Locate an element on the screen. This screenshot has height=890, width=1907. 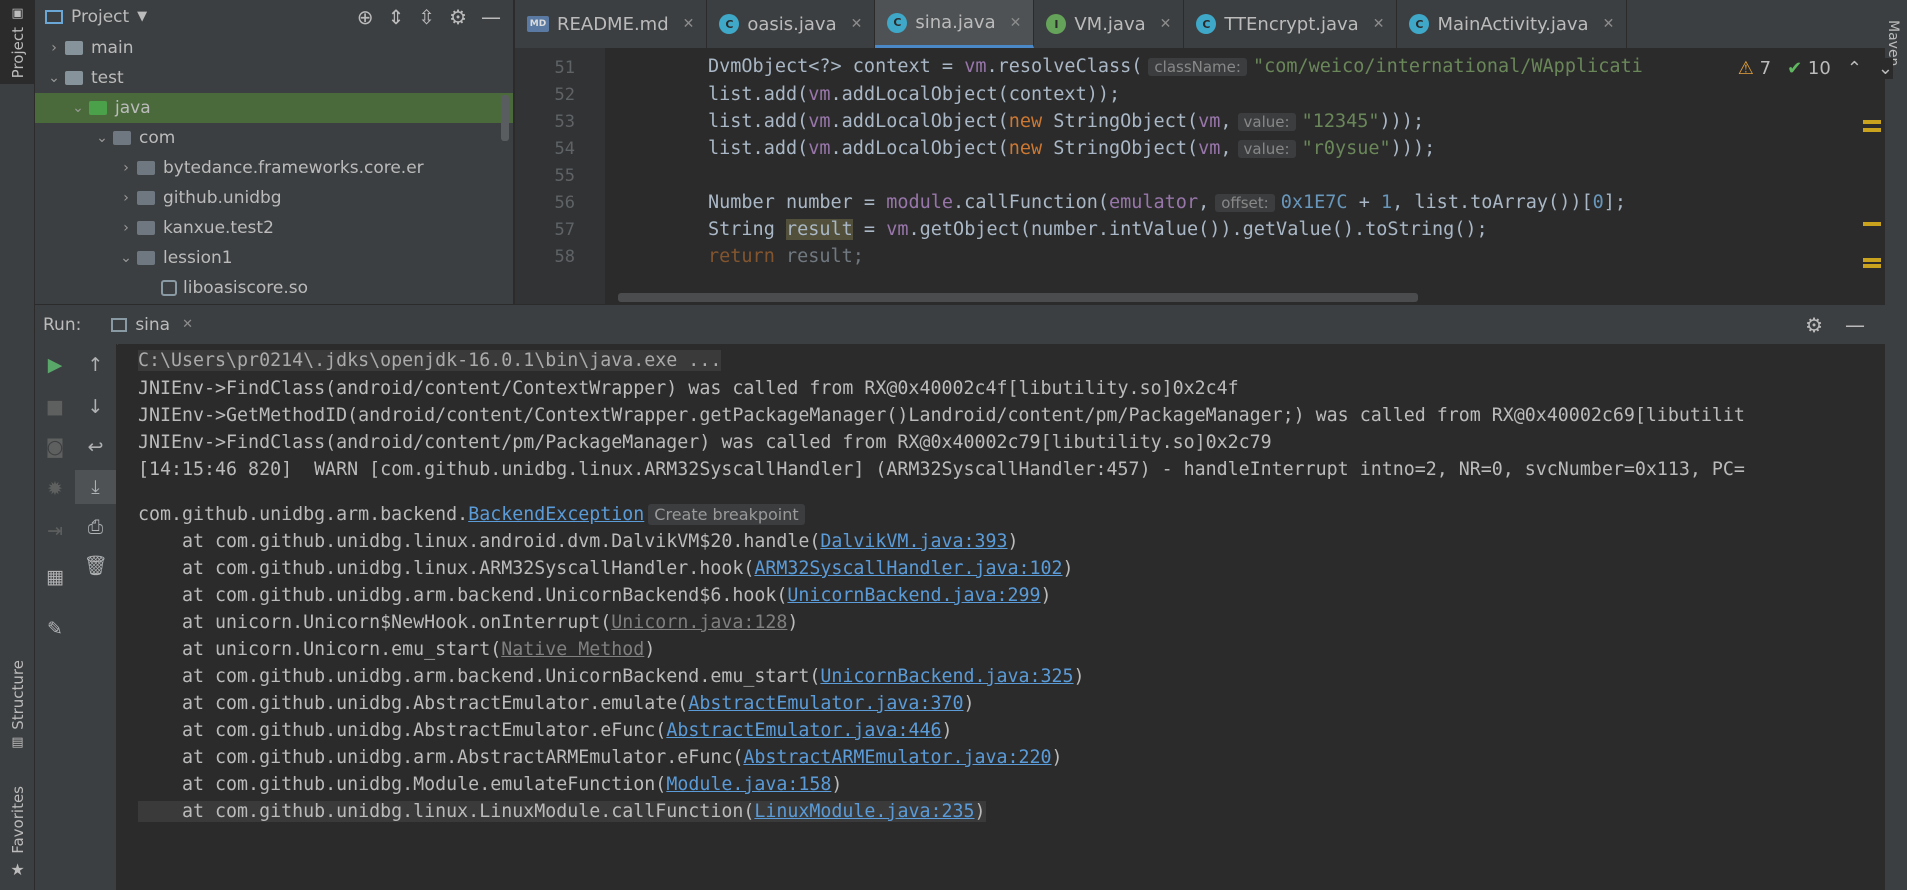
locate-icon: ⊕ is located at coordinates (365, 17).